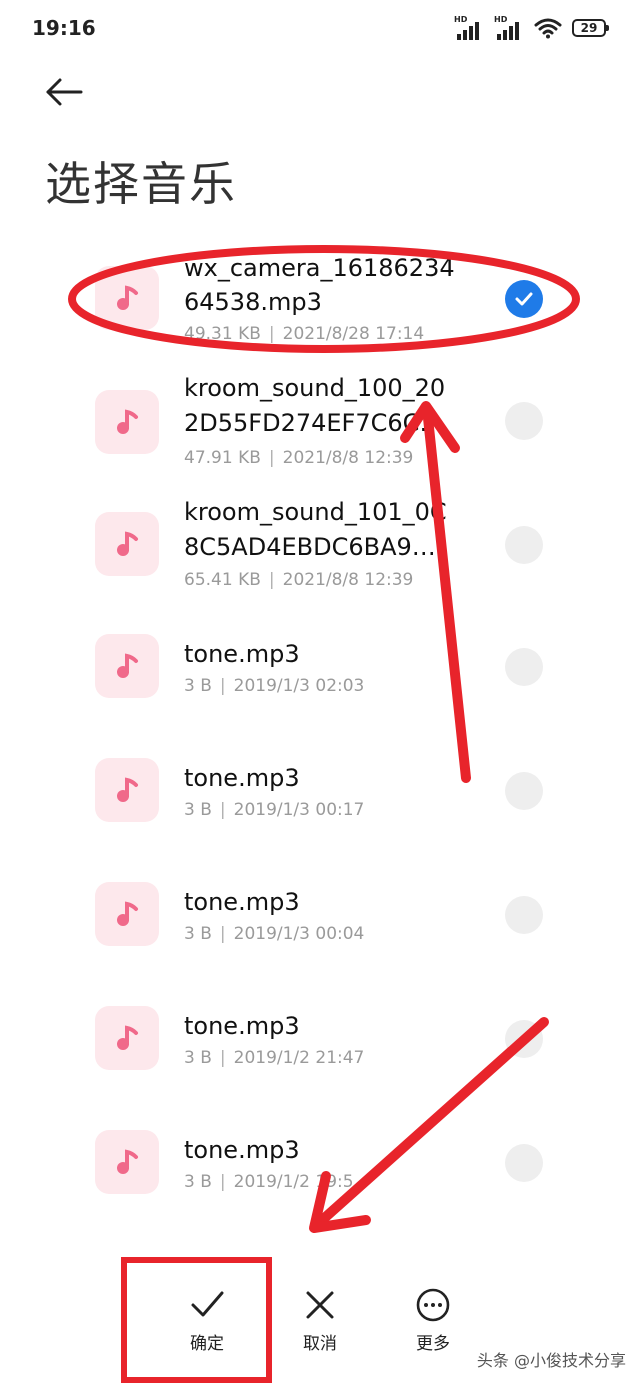  I want to click on cancel-button: 取消, so click(320, 1320).